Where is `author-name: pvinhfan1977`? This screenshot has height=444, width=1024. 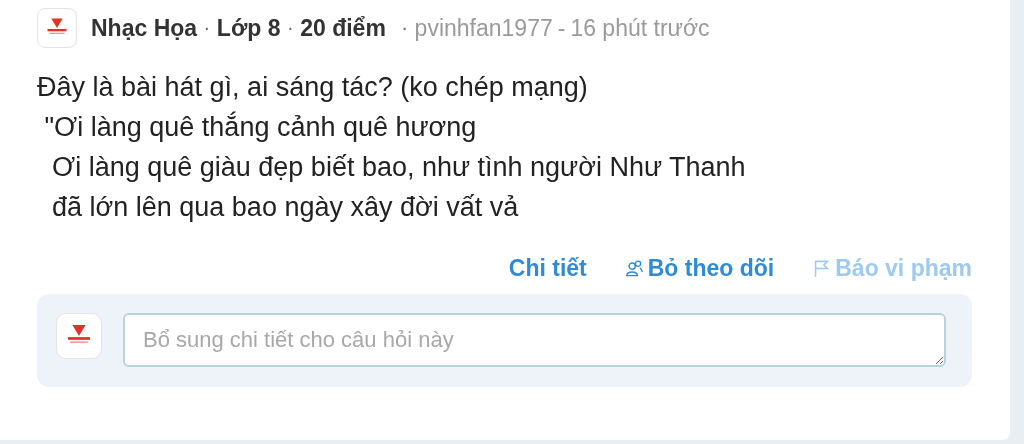
author-name: pvinhfan1977 is located at coordinates (483, 28).